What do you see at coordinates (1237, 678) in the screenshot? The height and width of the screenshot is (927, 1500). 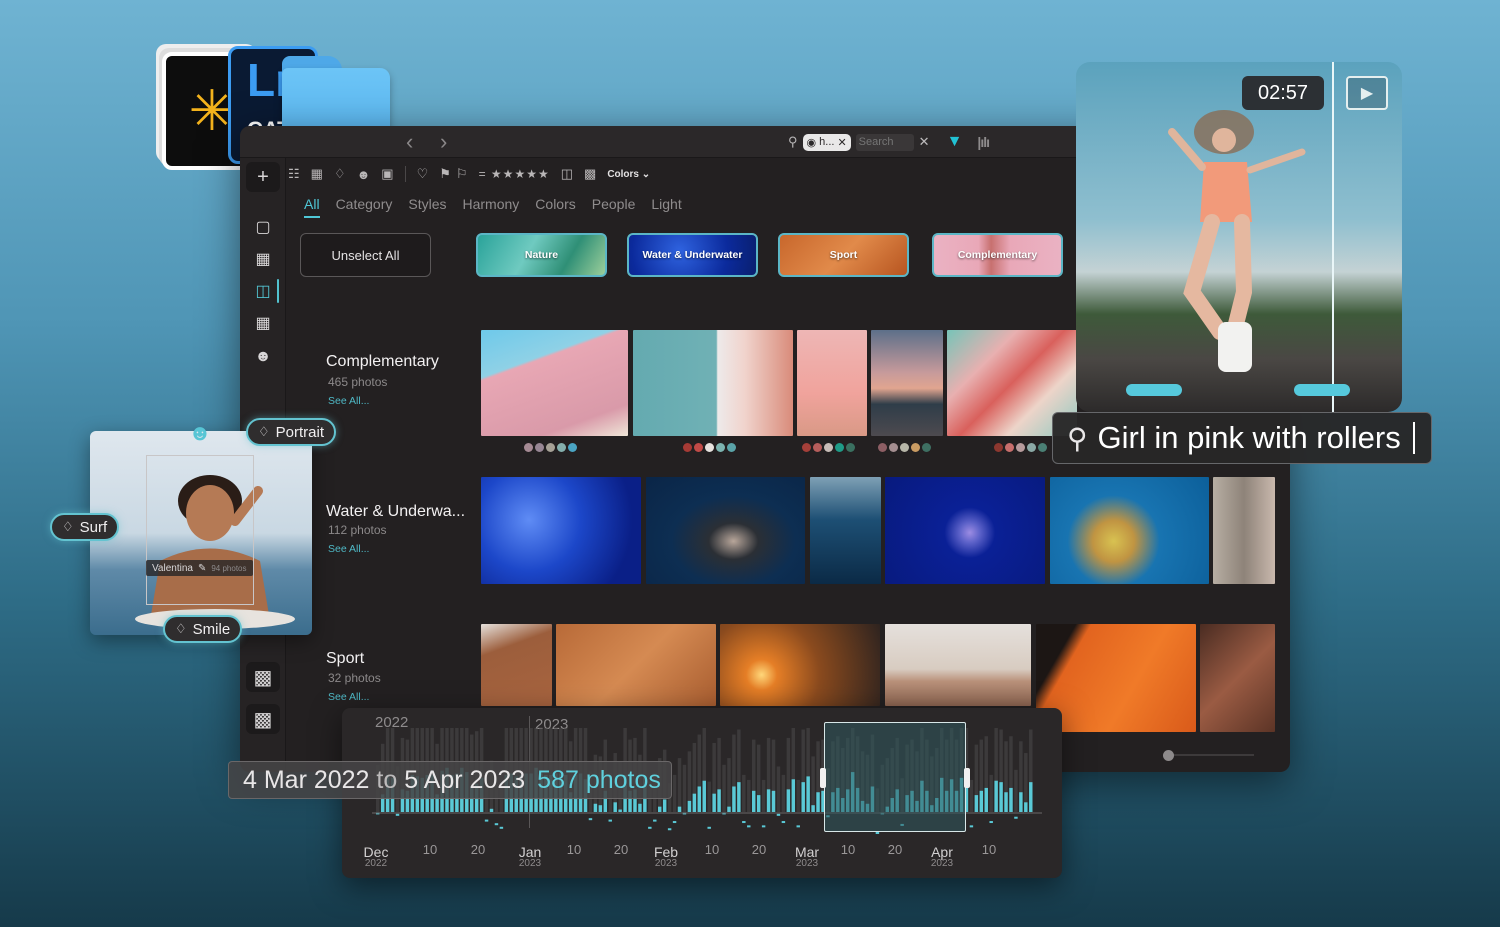 I see `photo-rock-climber` at bounding box center [1237, 678].